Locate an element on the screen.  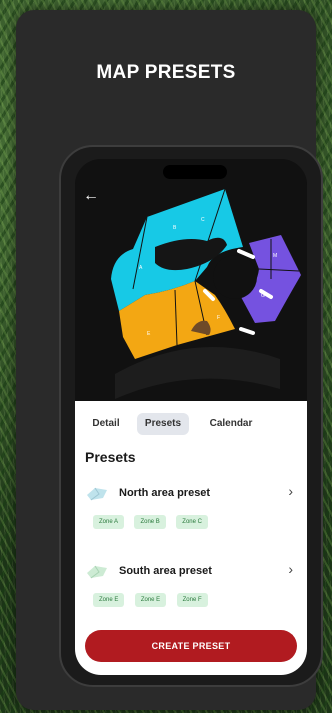
tab-calendar: Calendar is located at coordinates (231, 424).